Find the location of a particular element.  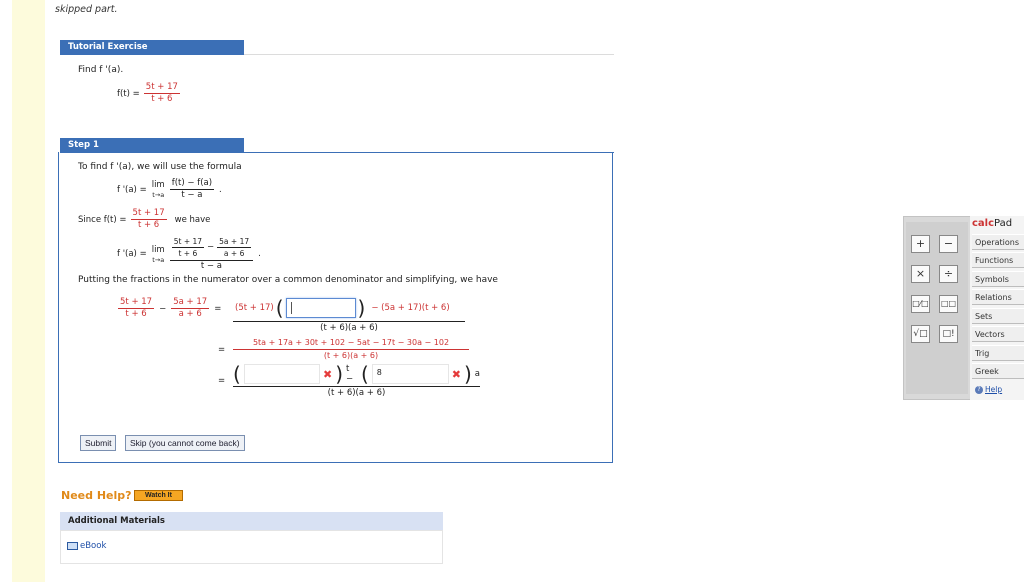

eq3-fraction: ( ✖ ) t − ( 8 ✖ ) a (t + 6)(a + 6) is located at coordinates (356, 380).